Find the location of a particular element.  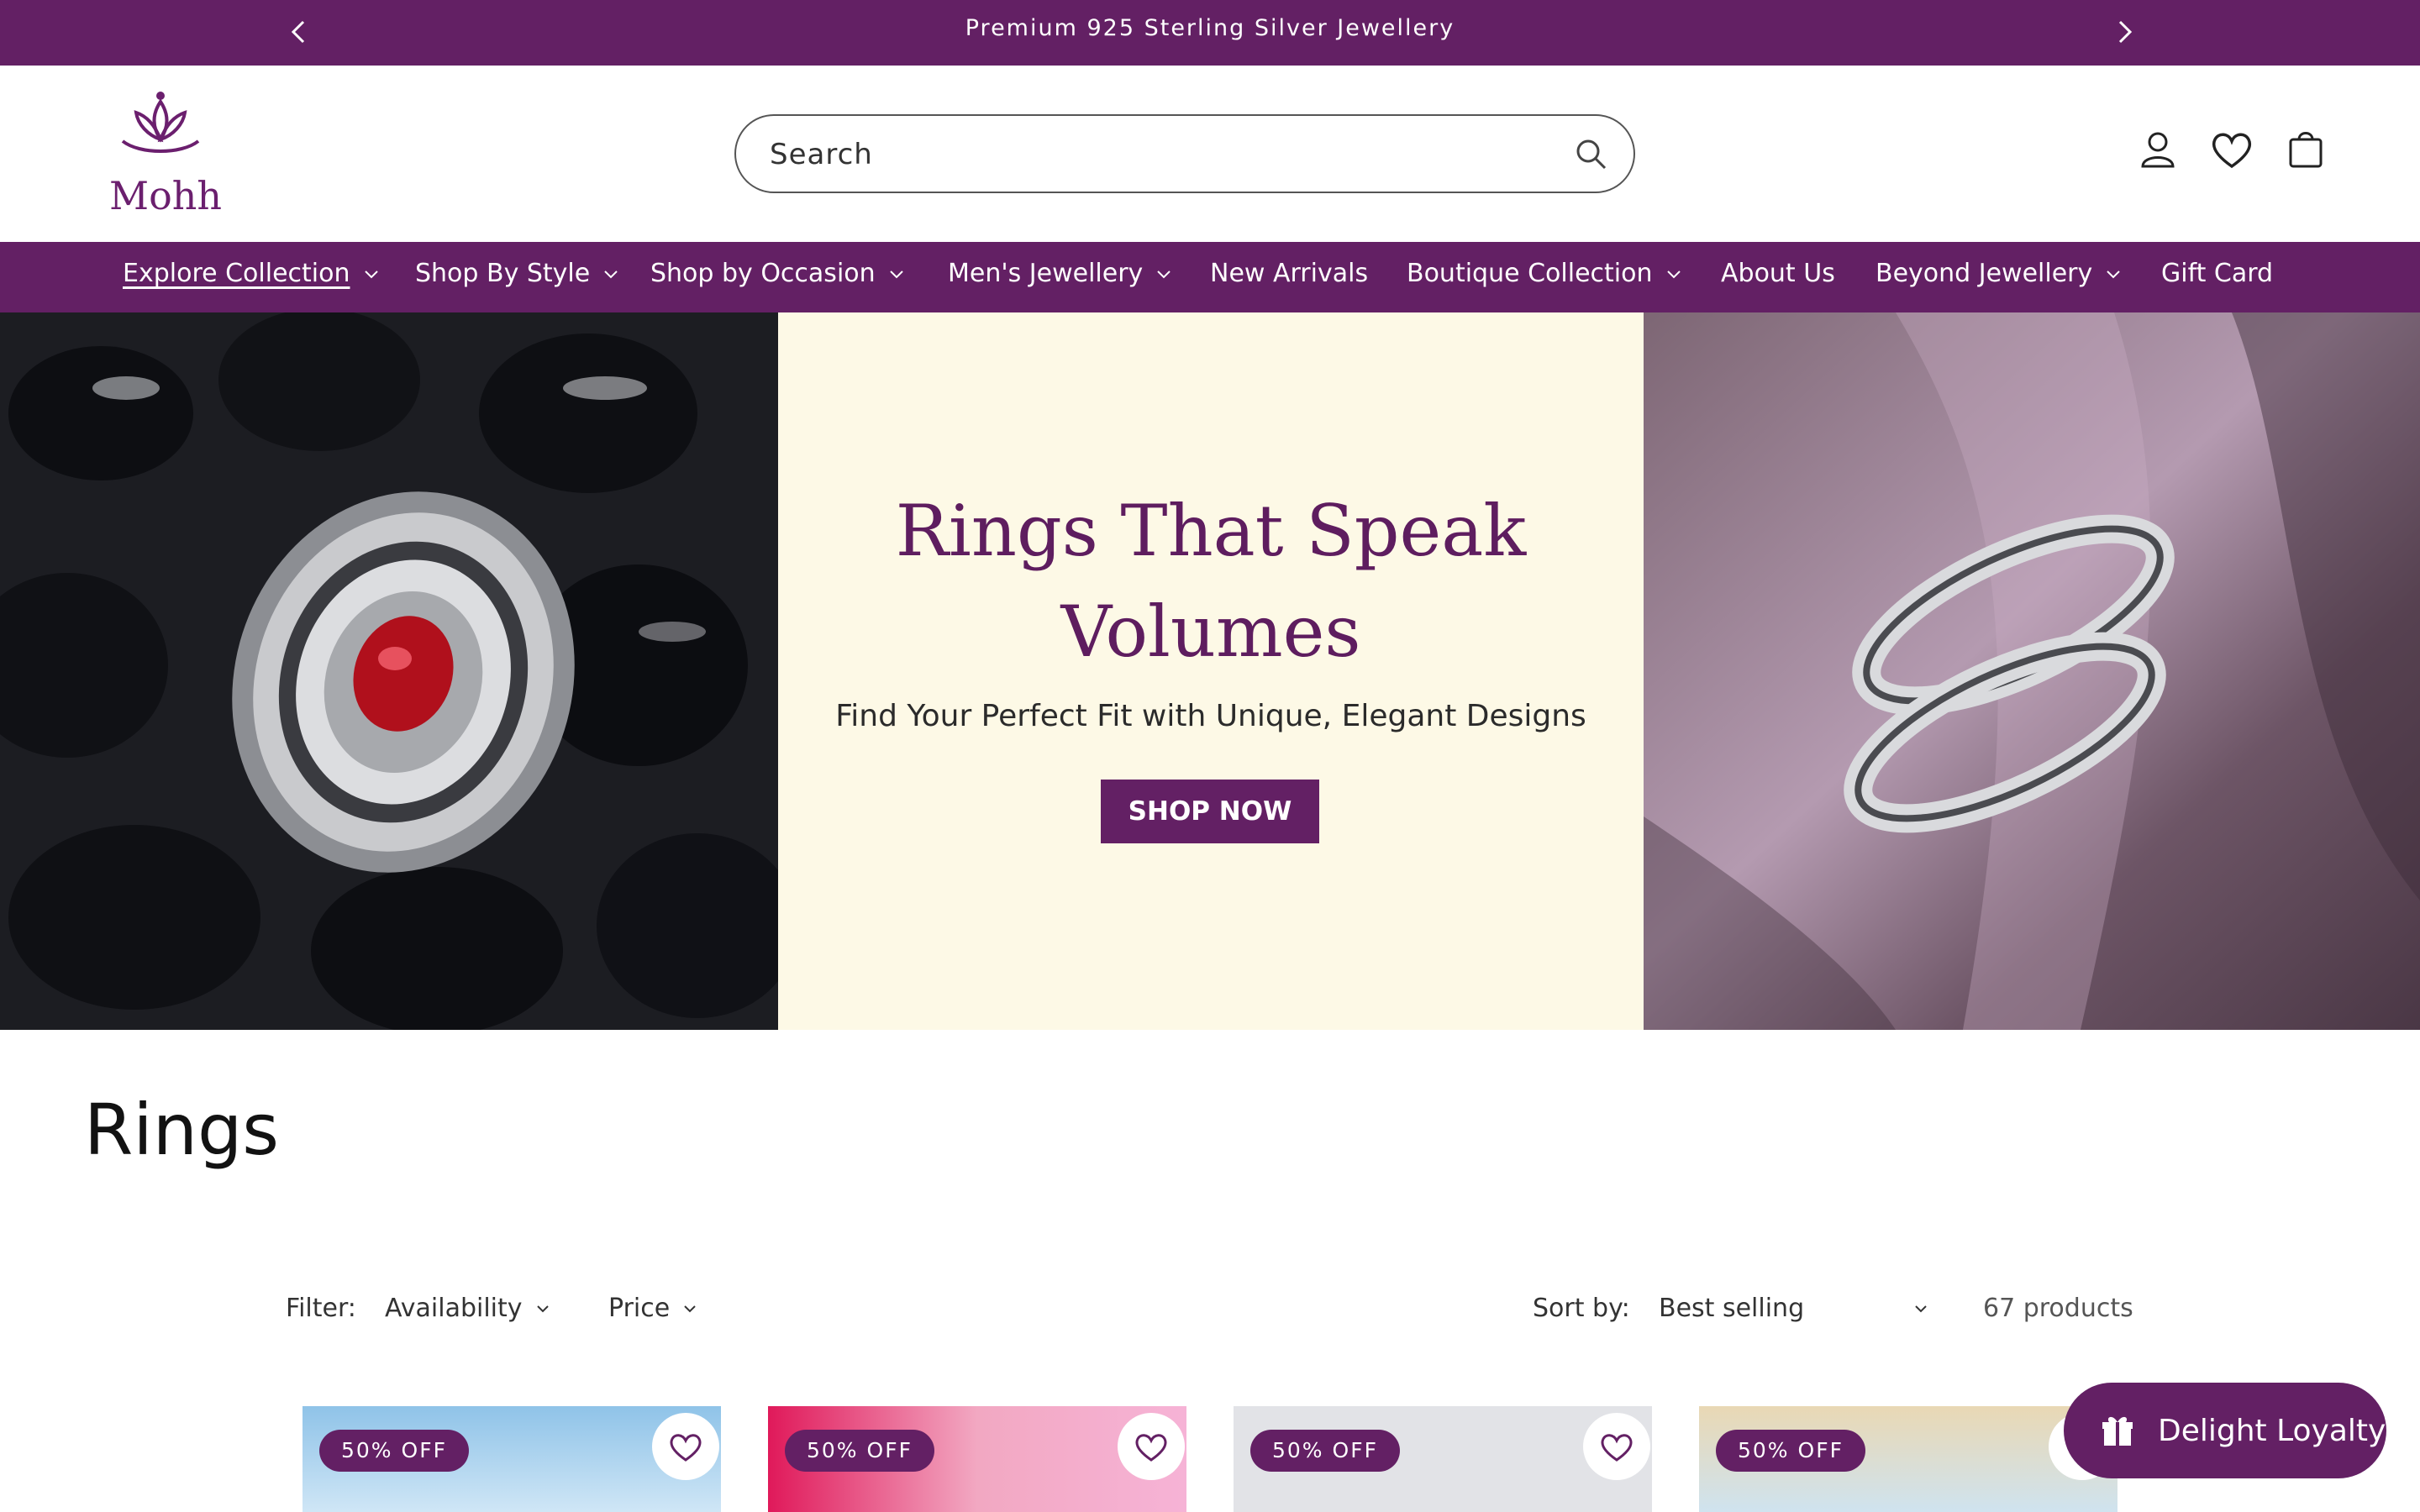

nav-item-label: Shop by Occasion is located at coordinates (763, 273).